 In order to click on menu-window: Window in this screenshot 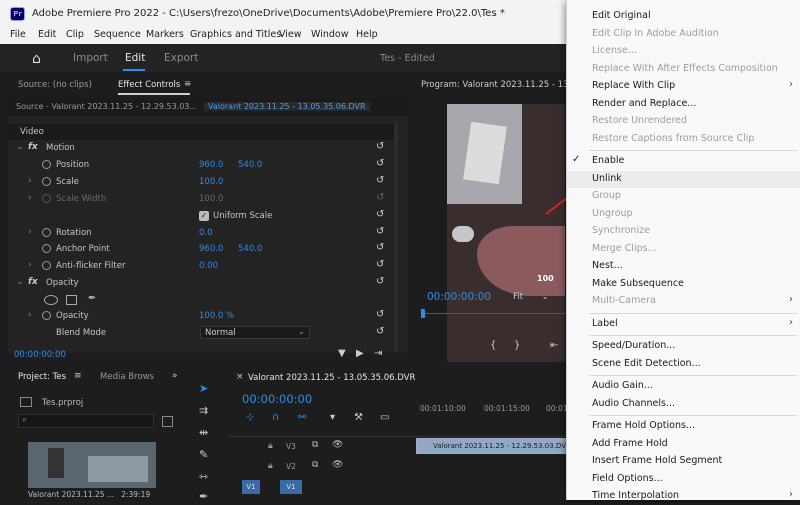, I will do `click(329, 34)`.